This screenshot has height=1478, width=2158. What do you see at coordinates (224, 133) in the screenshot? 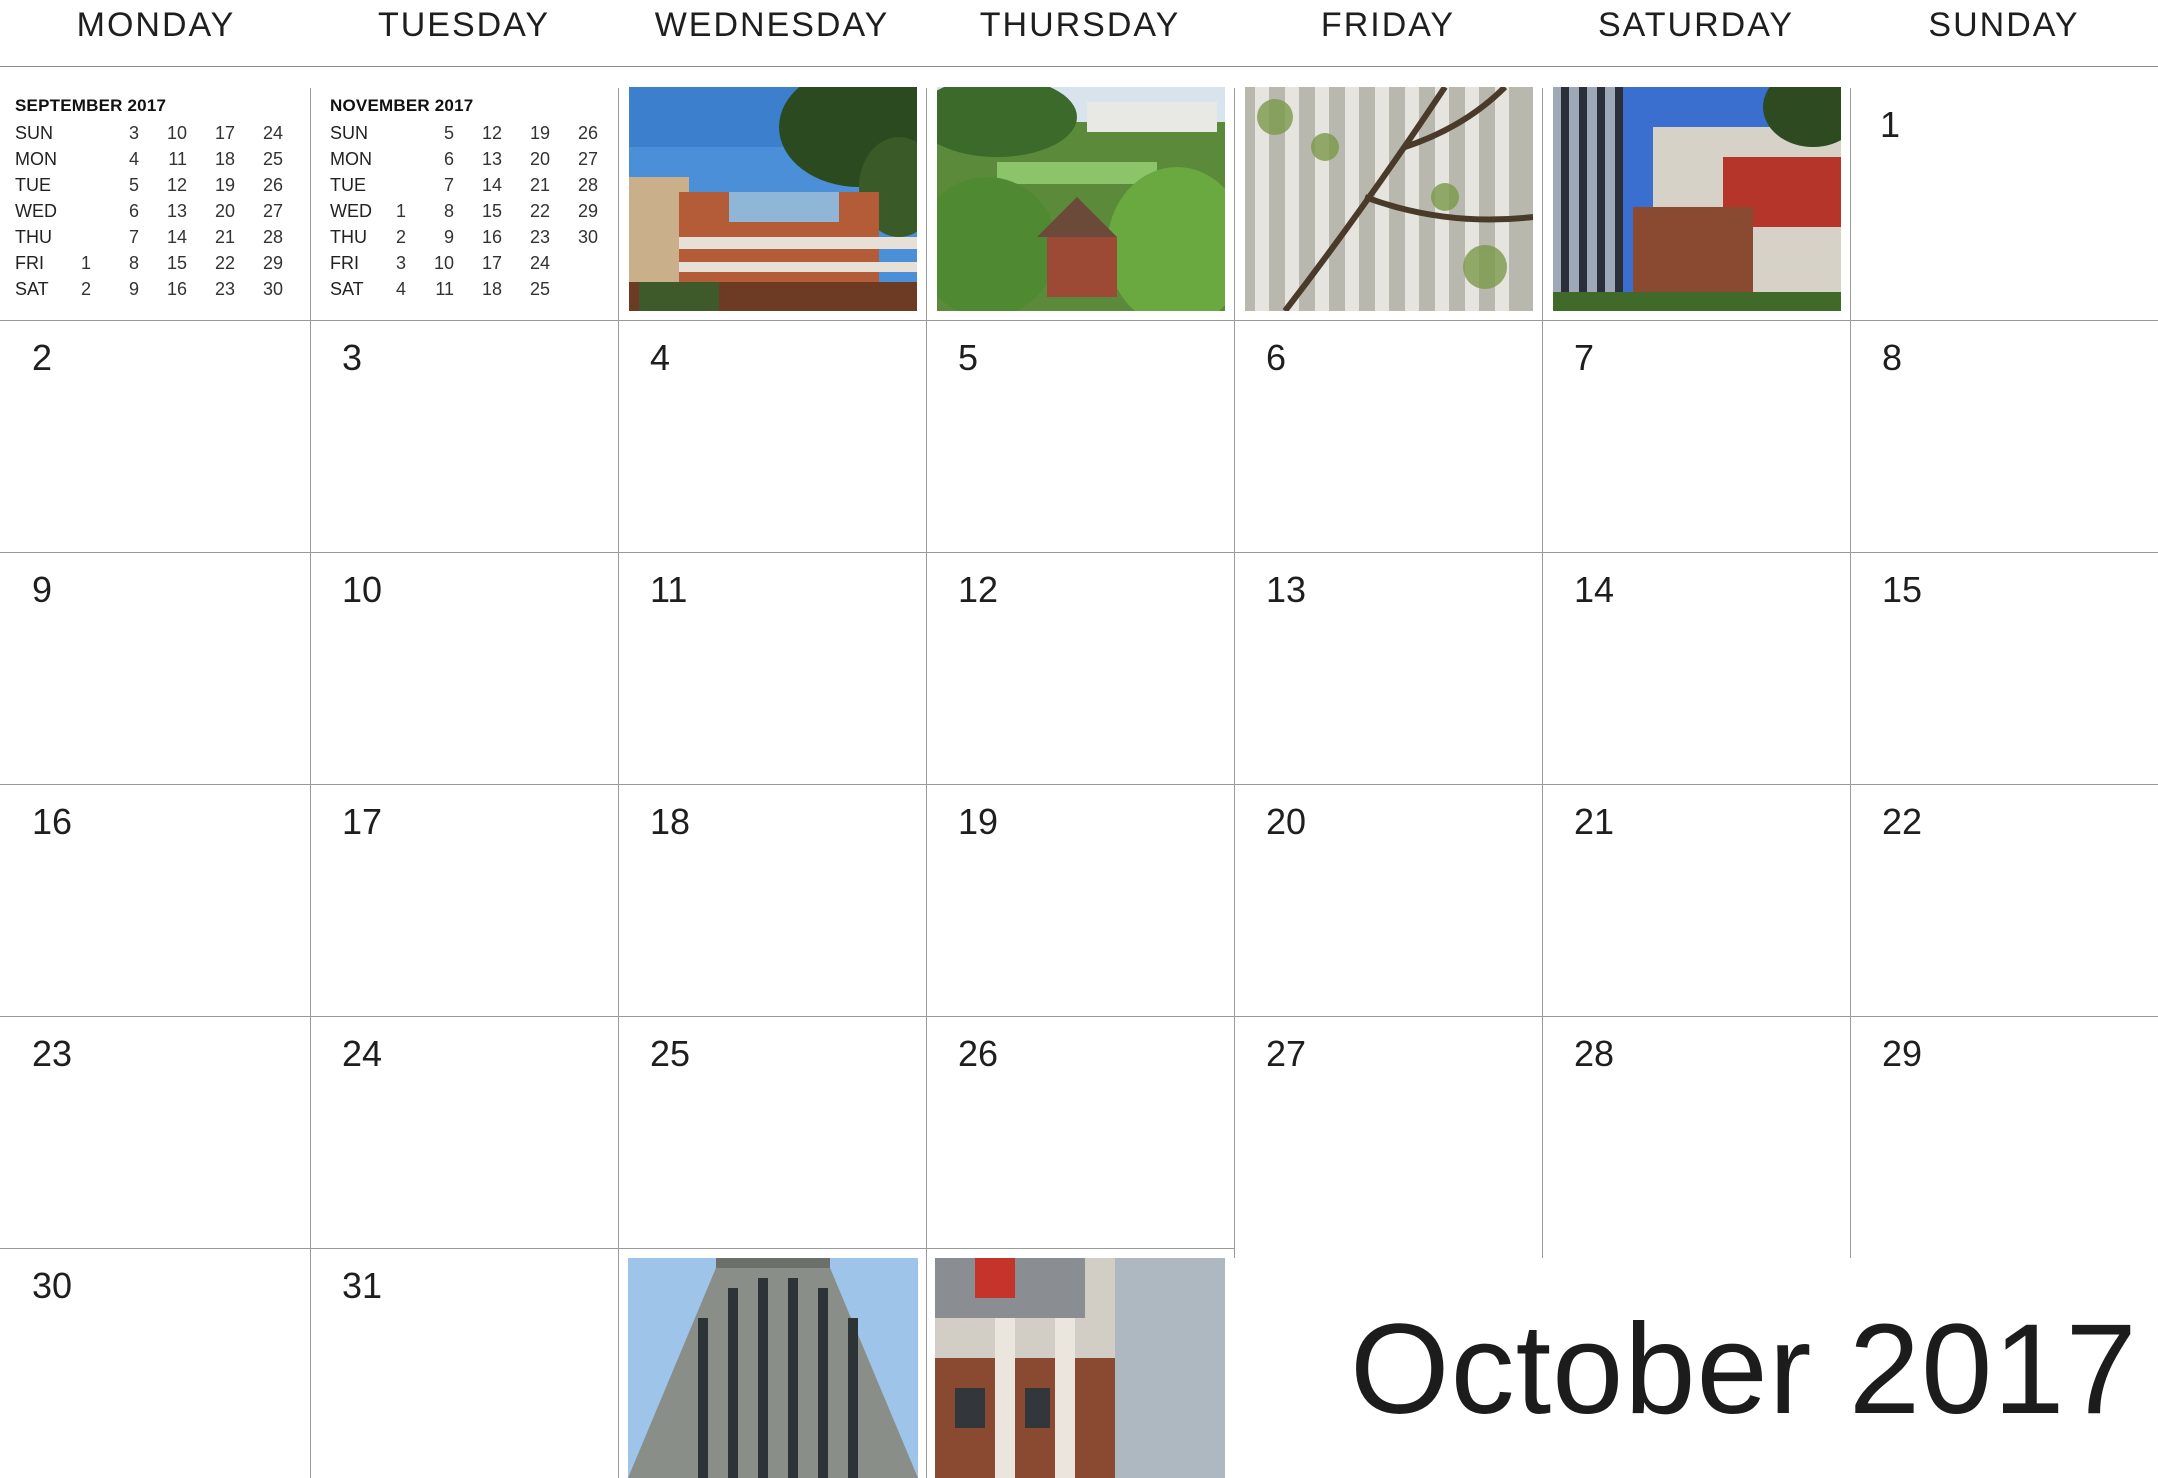
I see `mini-date: 17` at bounding box center [224, 133].